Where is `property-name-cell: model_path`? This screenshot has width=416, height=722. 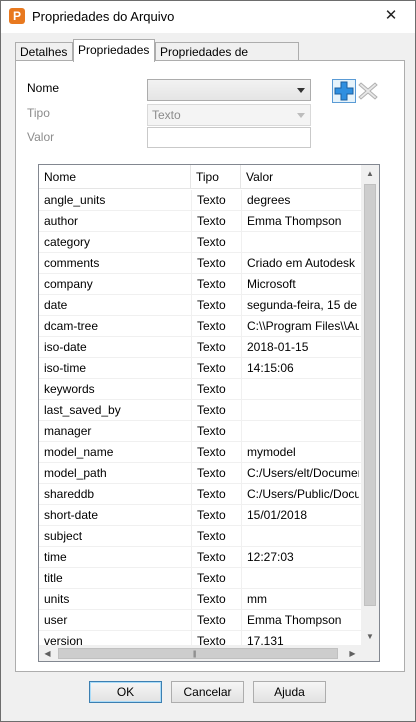
property-name-cell: model_path is located at coordinates (75, 473).